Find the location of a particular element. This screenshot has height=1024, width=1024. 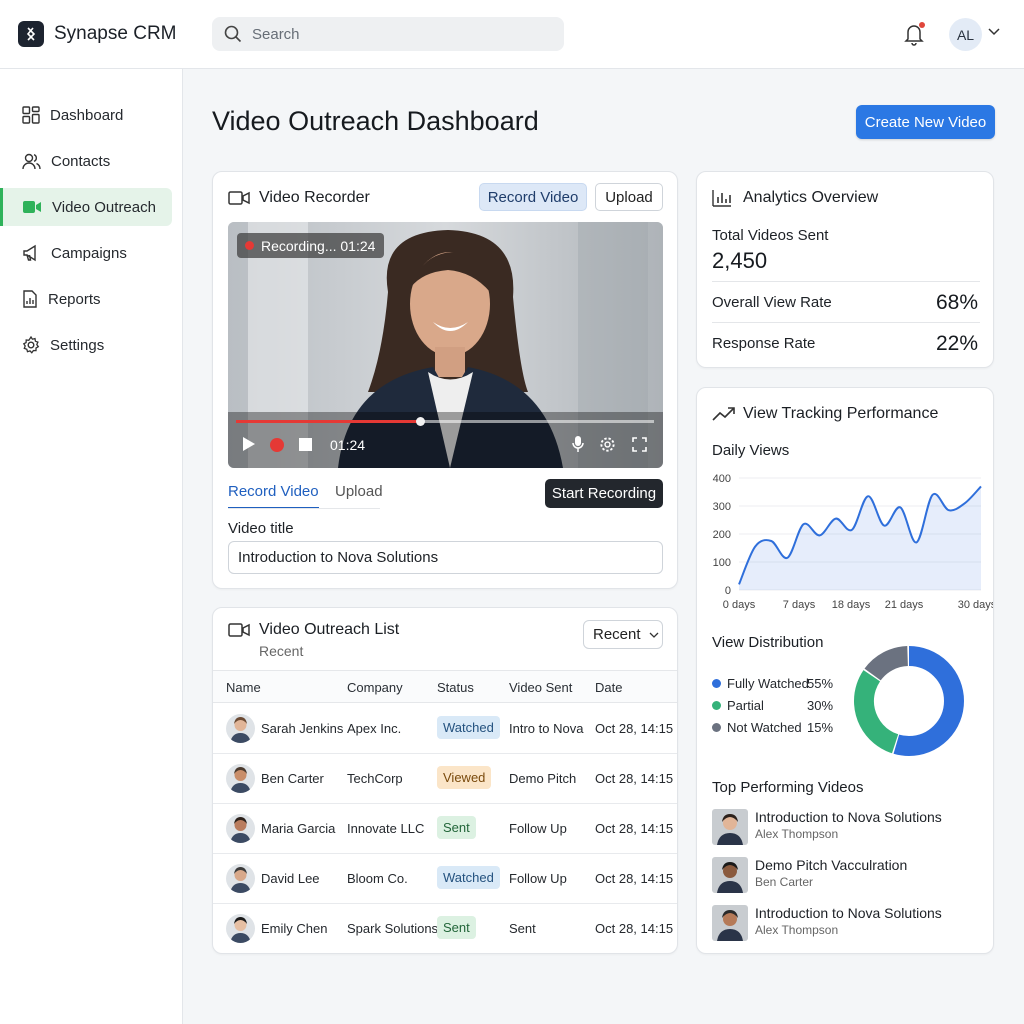

grid-icon is located at coordinates (31, 115).